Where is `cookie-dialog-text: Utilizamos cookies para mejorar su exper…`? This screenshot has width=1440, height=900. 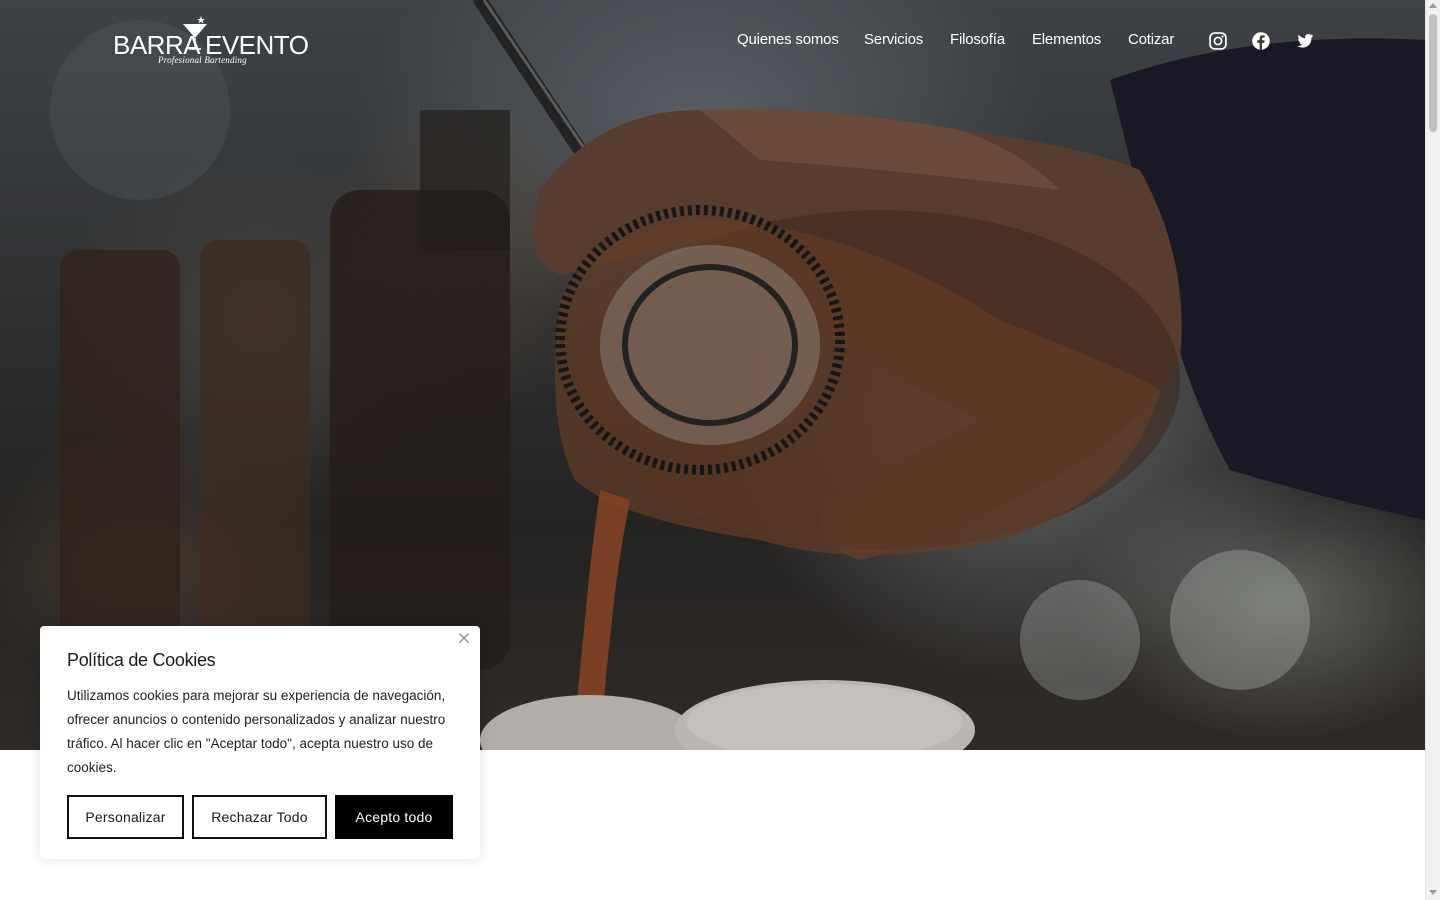 cookie-dialog-text: Utilizamos cookies para mejorar su exper… is located at coordinates (256, 731).